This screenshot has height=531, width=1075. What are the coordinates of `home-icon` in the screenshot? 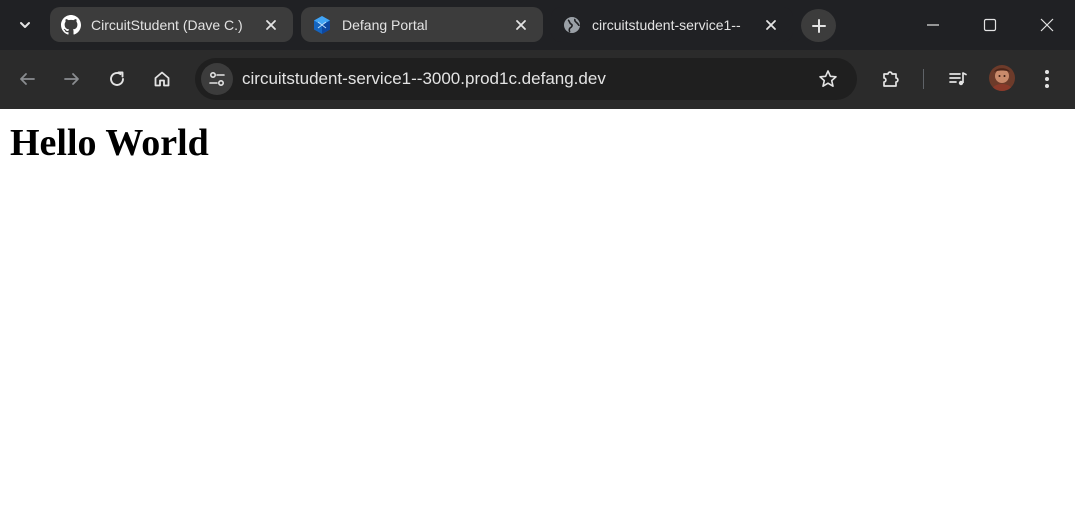 It's located at (162, 79).